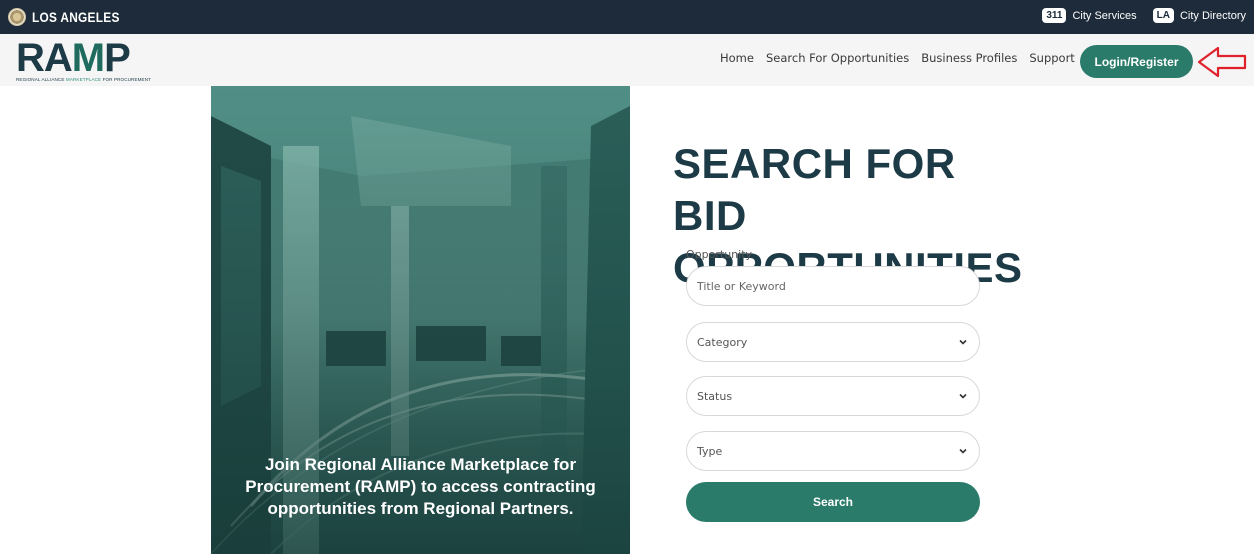 The width and height of the screenshot is (1254, 554). Describe the element at coordinates (1163, 15) in the screenshot. I see `badge-la: LA` at that location.